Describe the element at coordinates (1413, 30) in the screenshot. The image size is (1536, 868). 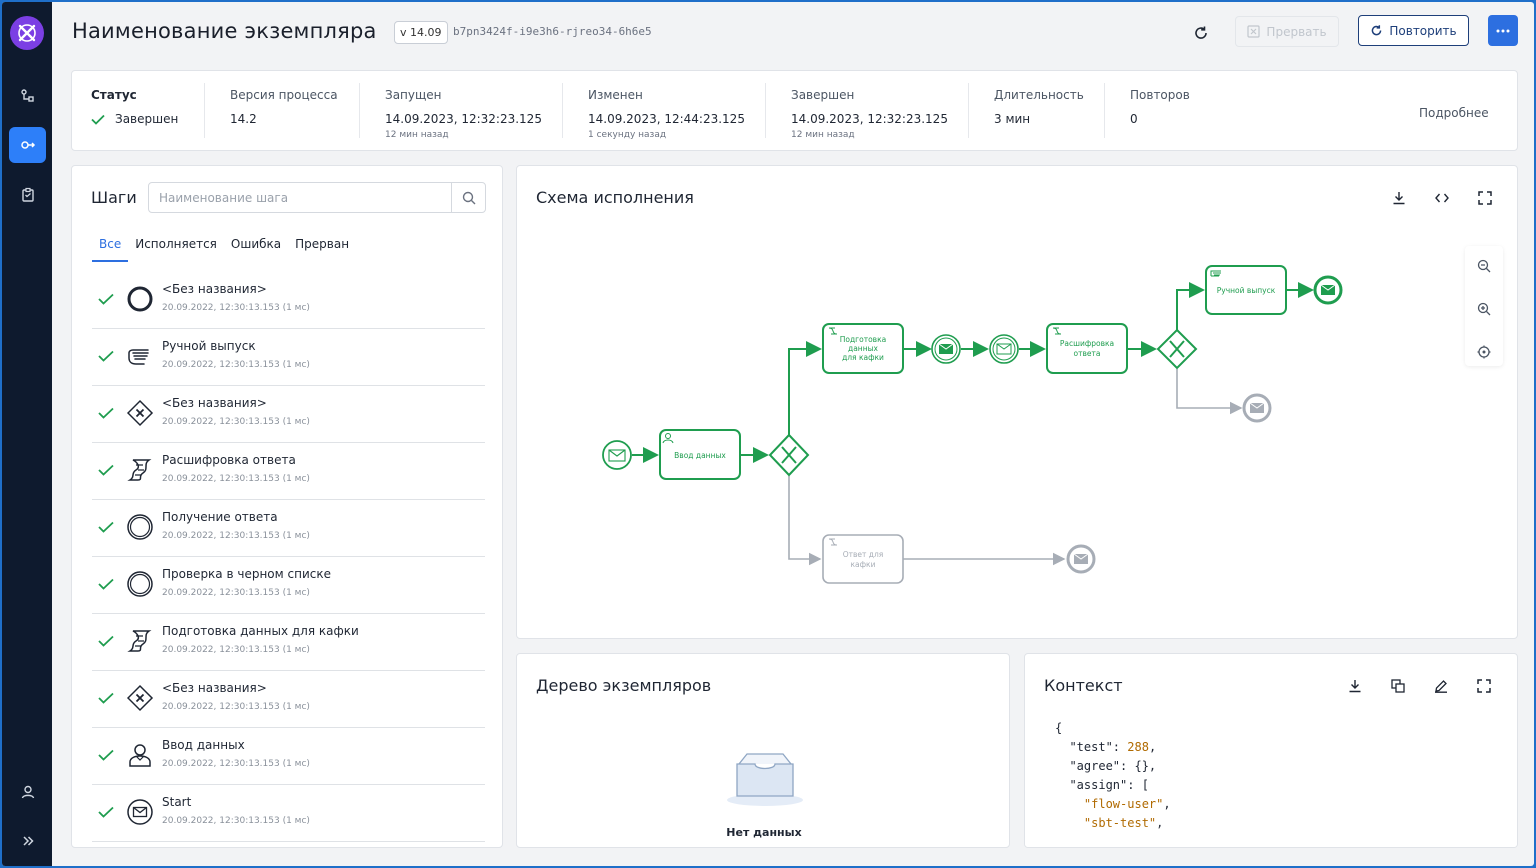
I see `repeat-button: Повторить` at that location.